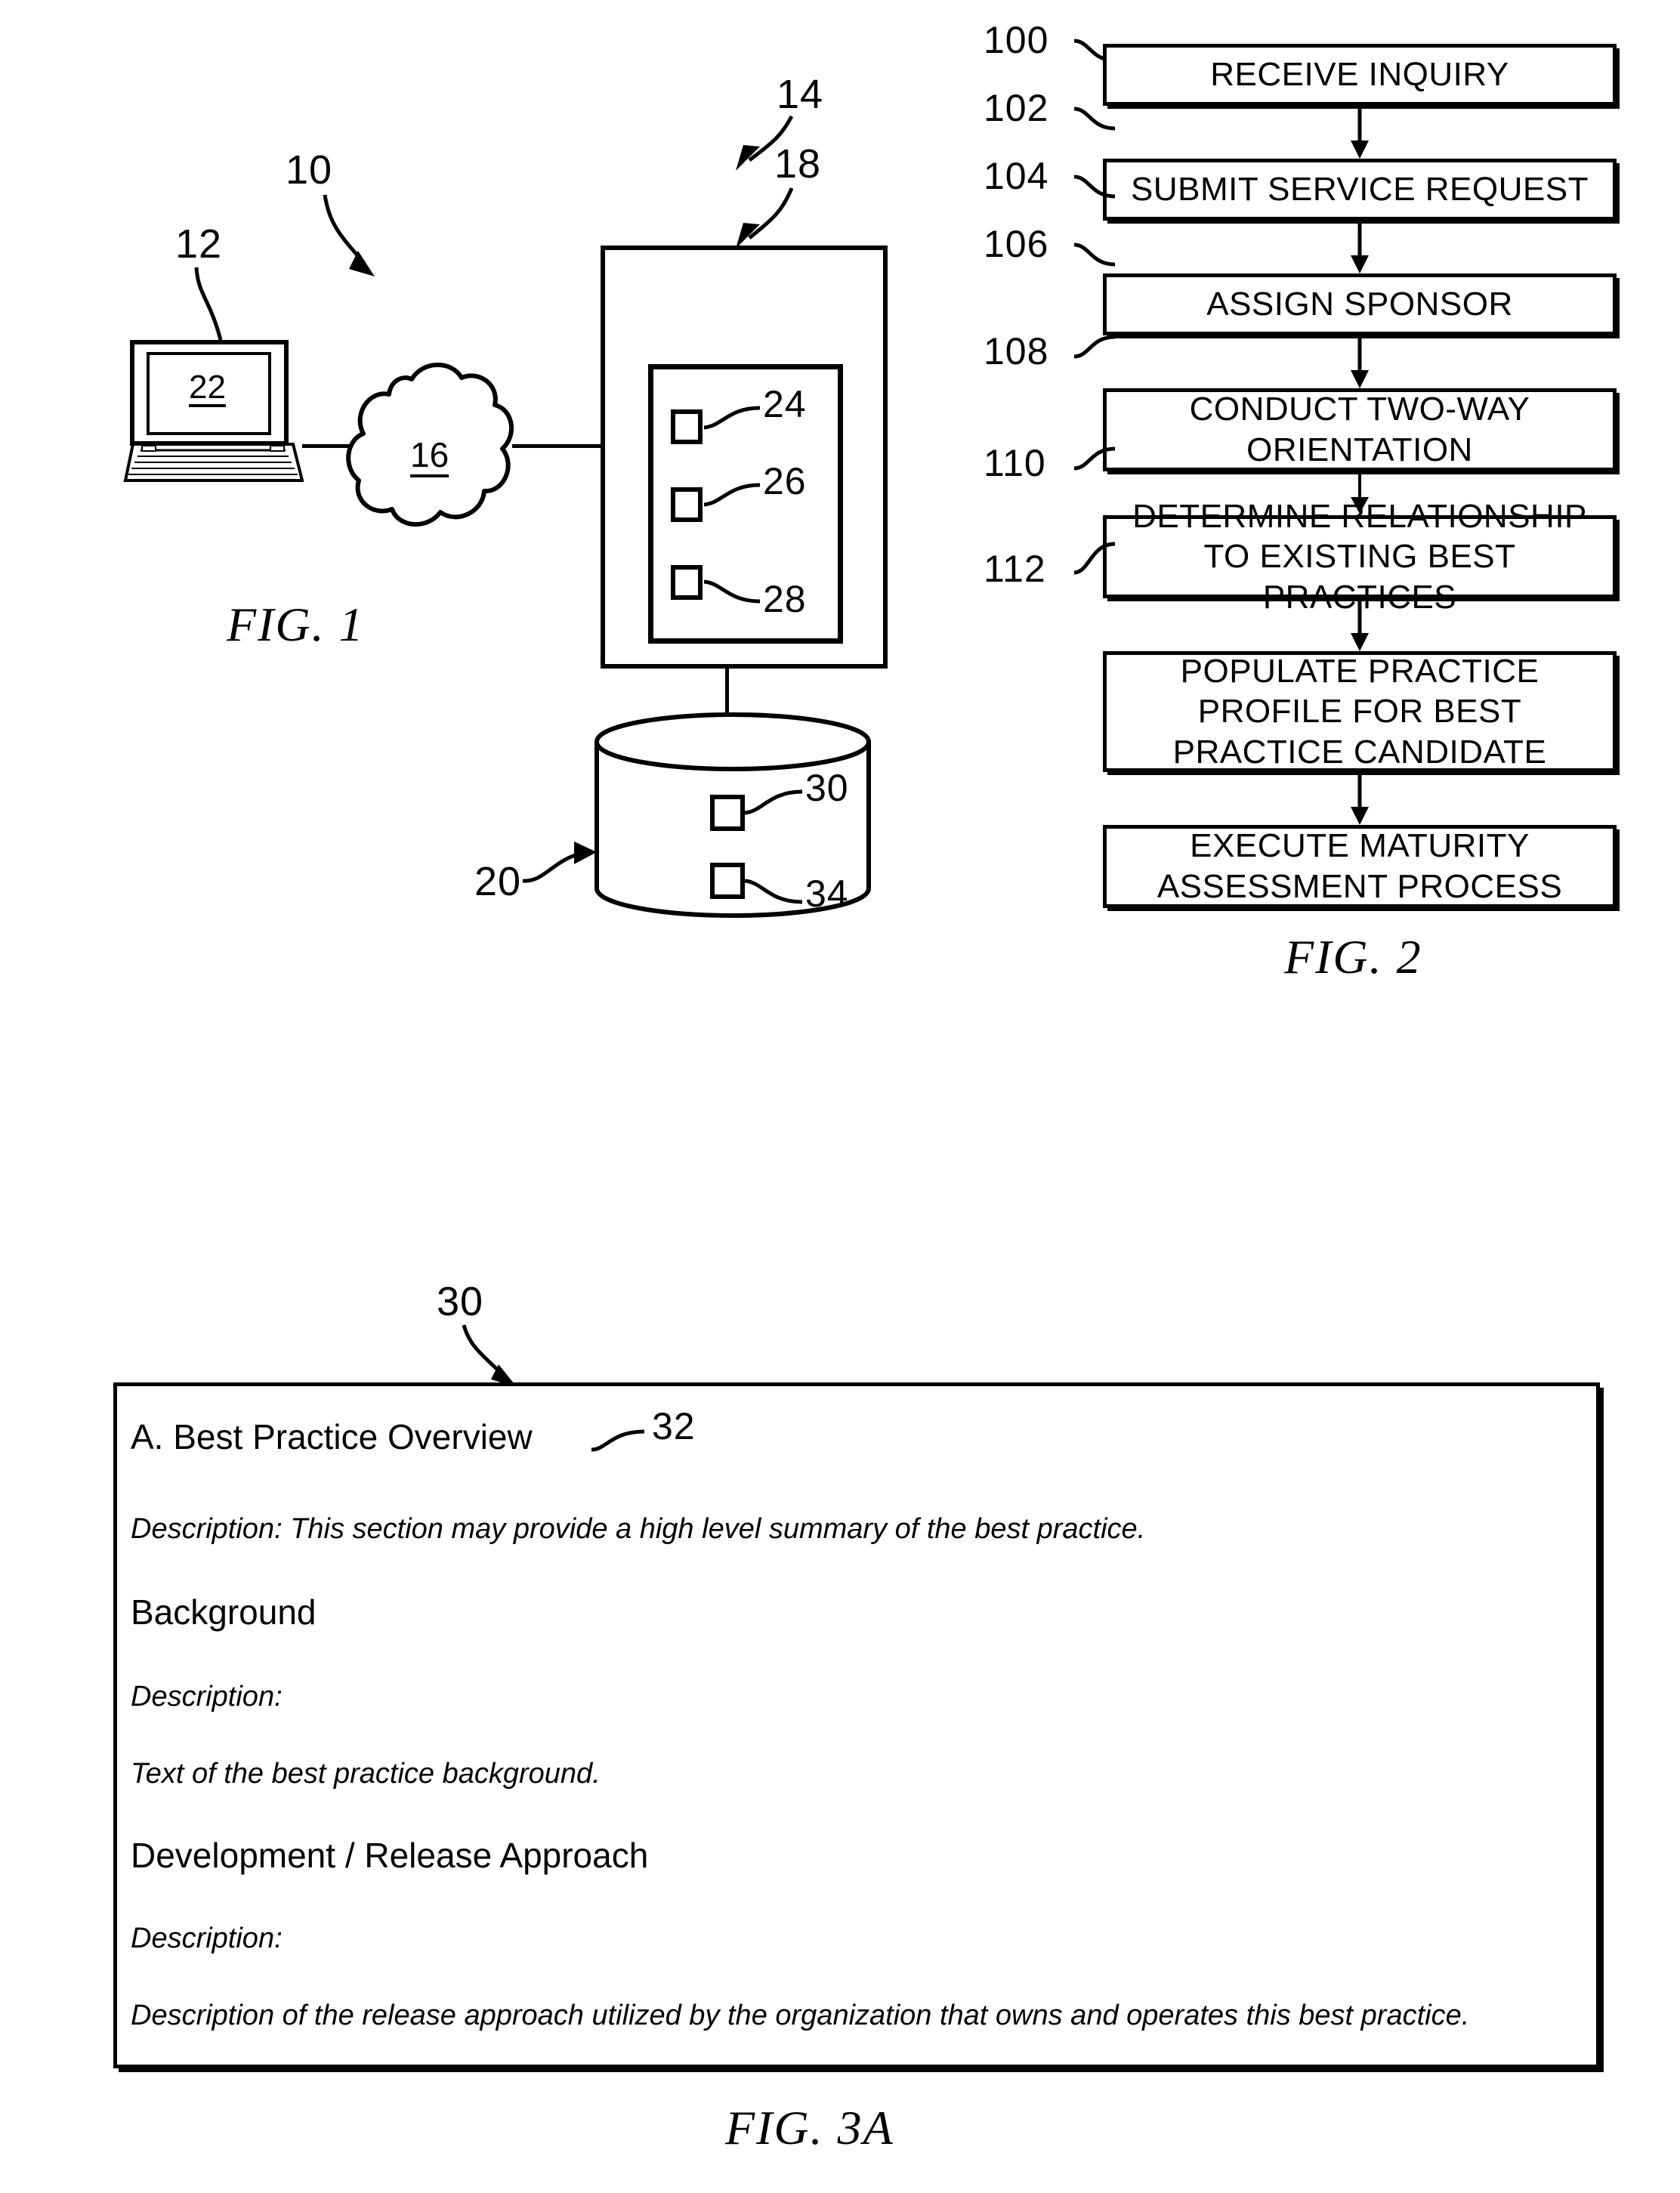 The width and height of the screenshot is (1680, 2193). What do you see at coordinates (1353, 957) in the screenshot?
I see `figure-2-caption: FIG. 2` at bounding box center [1353, 957].